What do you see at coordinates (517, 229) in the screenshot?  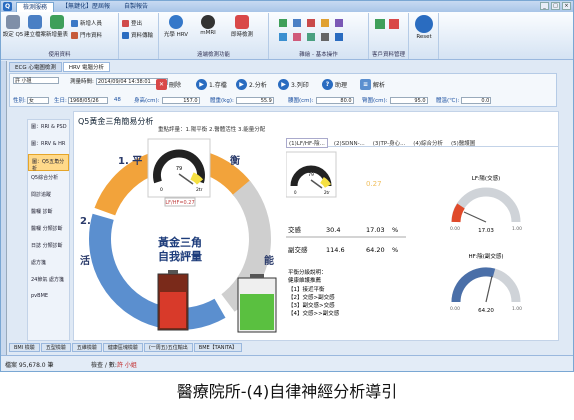 I see `lf-gauge-max: 1.00` at bounding box center [517, 229].